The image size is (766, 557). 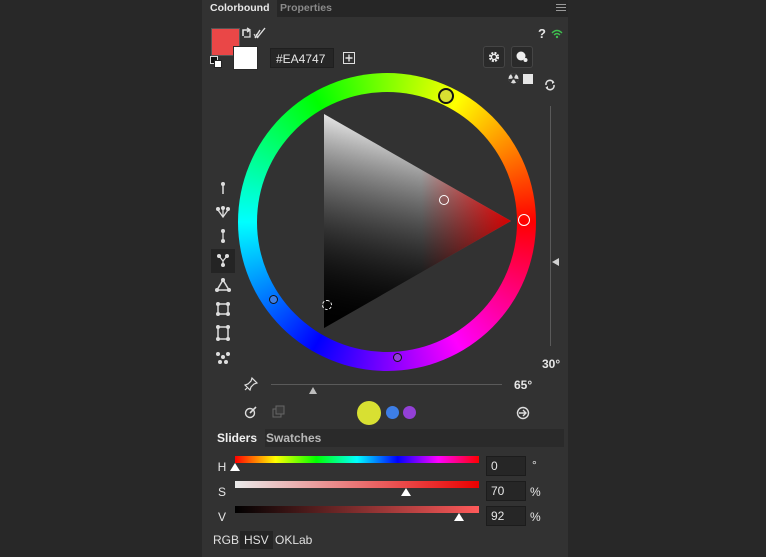 I want to click on rotation-label: 30°, so click(x=551, y=364).